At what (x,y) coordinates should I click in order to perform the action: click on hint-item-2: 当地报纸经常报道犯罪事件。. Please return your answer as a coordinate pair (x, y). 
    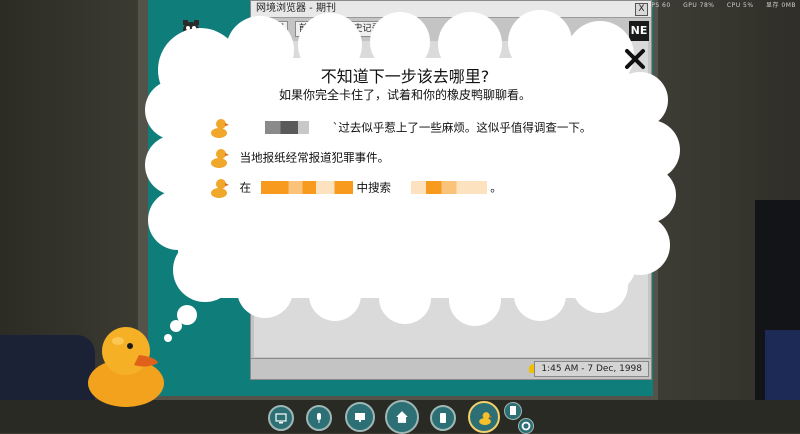
    Looking at the image, I should click on (299, 157).